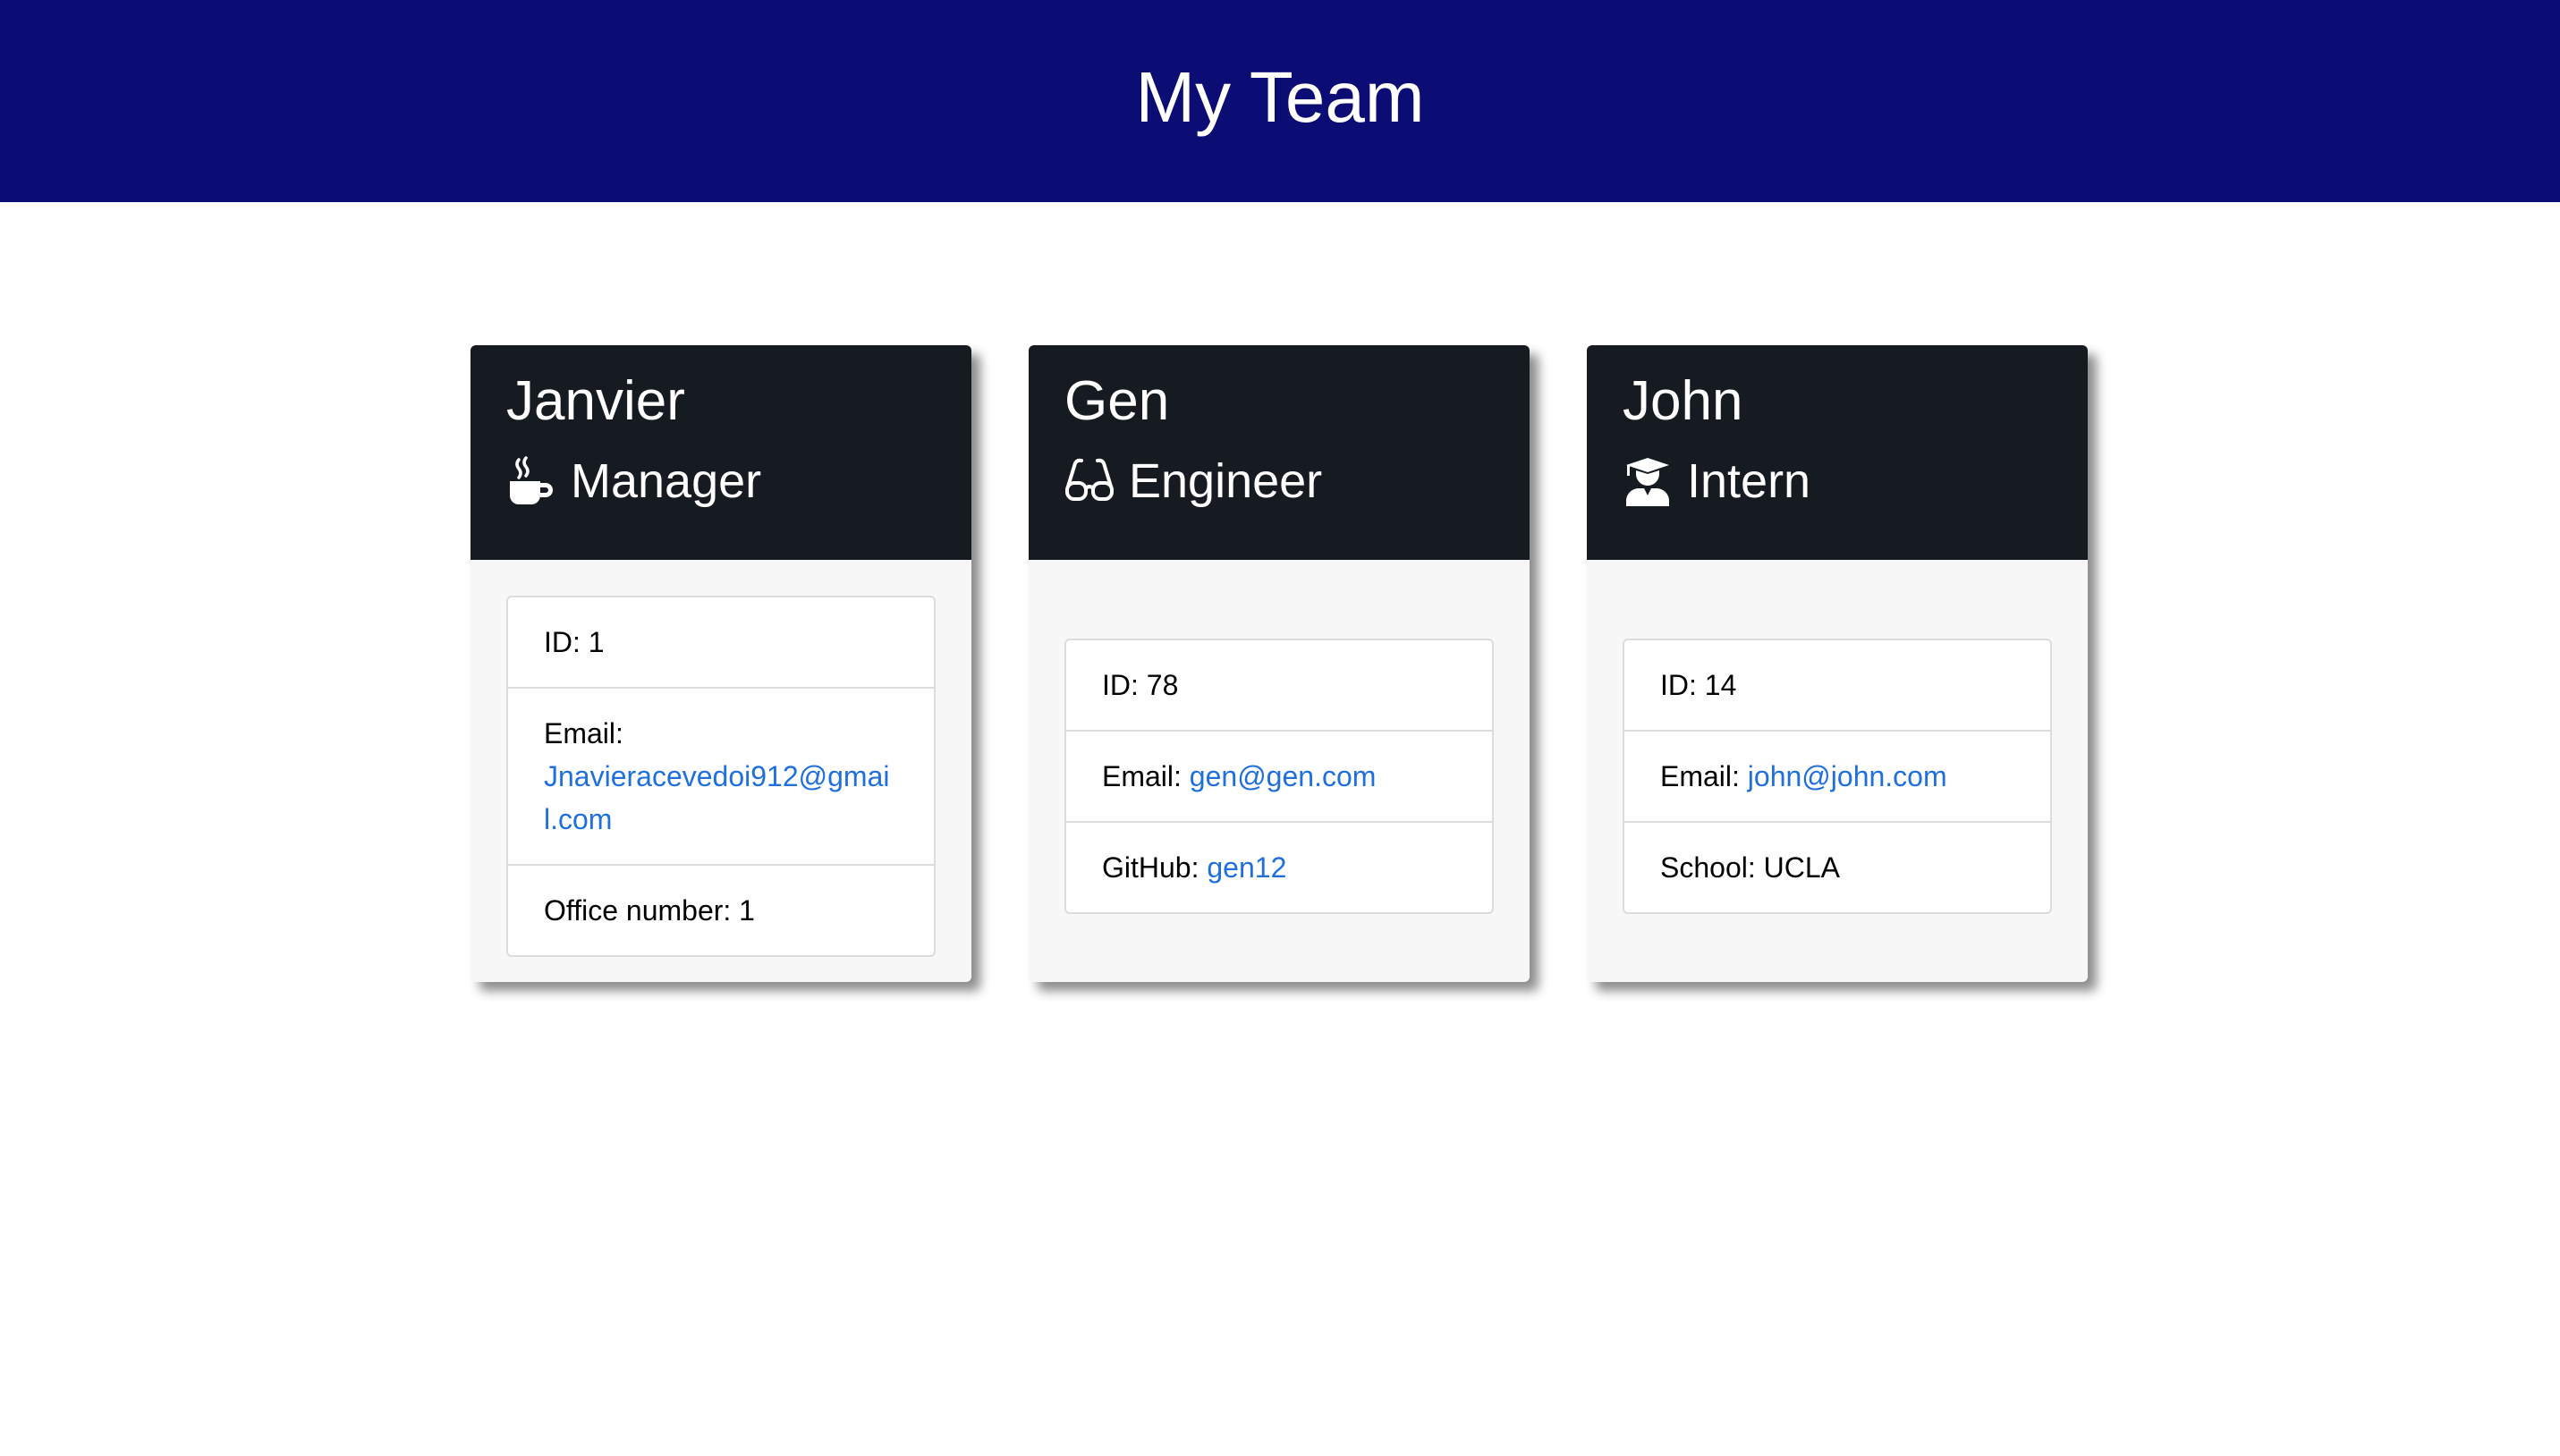 This screenshot has width=2560, height=1456. I want to click on email-item: Email: Jnavieracevedoi912@gmail.com, so click(721, 777).